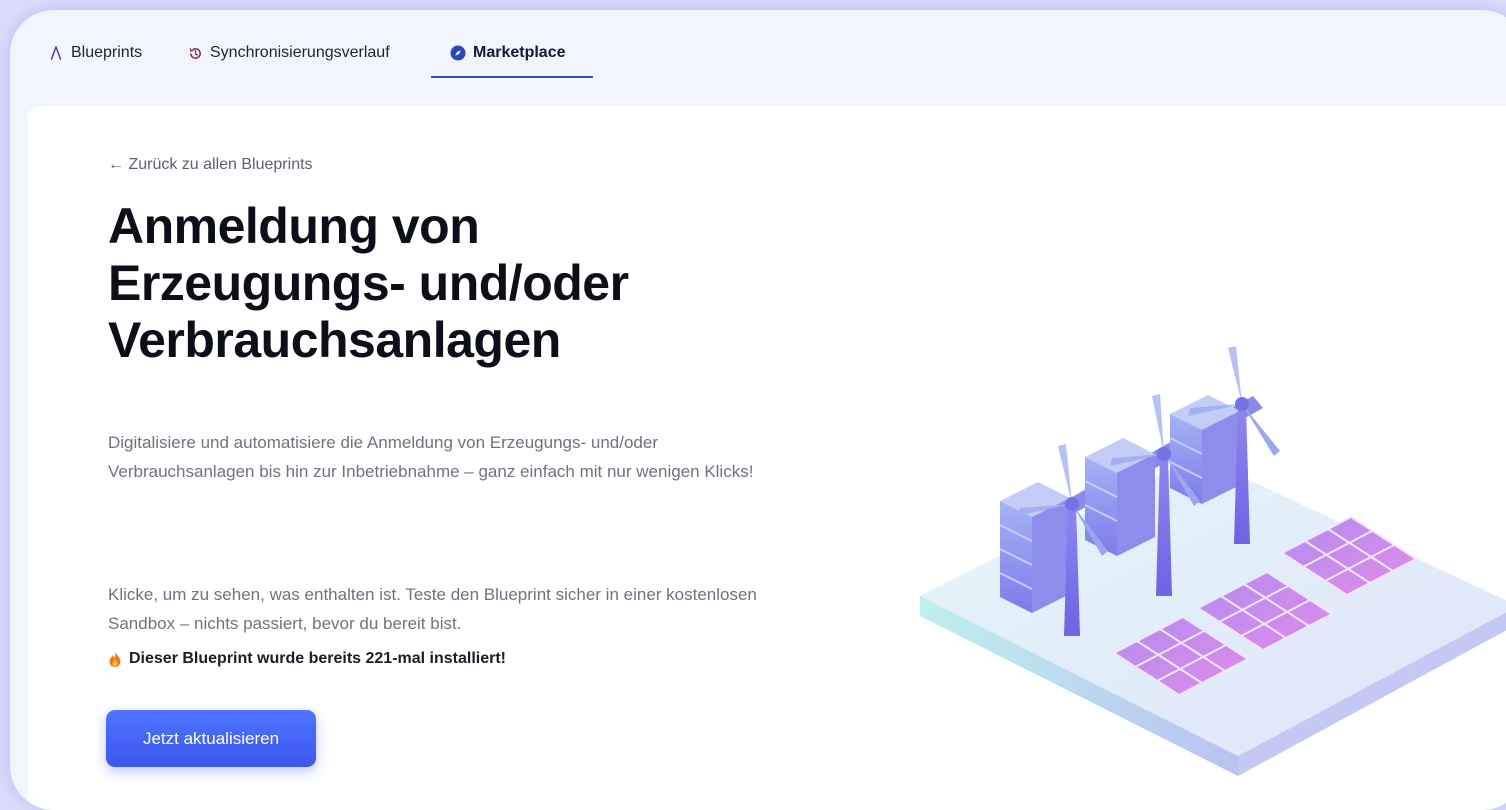 This screenshot has height=810, width=1506. Describe the element at coordinates (107, 52) in the screenshot. I see `tab-label: Blueprints` at that location.